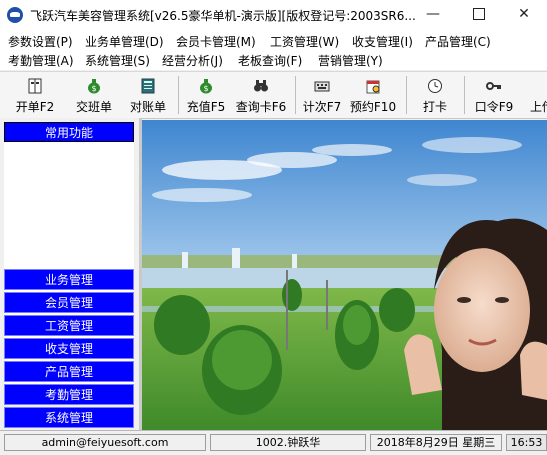 This screenshot has height=455, width=547. I want to click on status-user: 1002.钟跃华, so click(288, 442).